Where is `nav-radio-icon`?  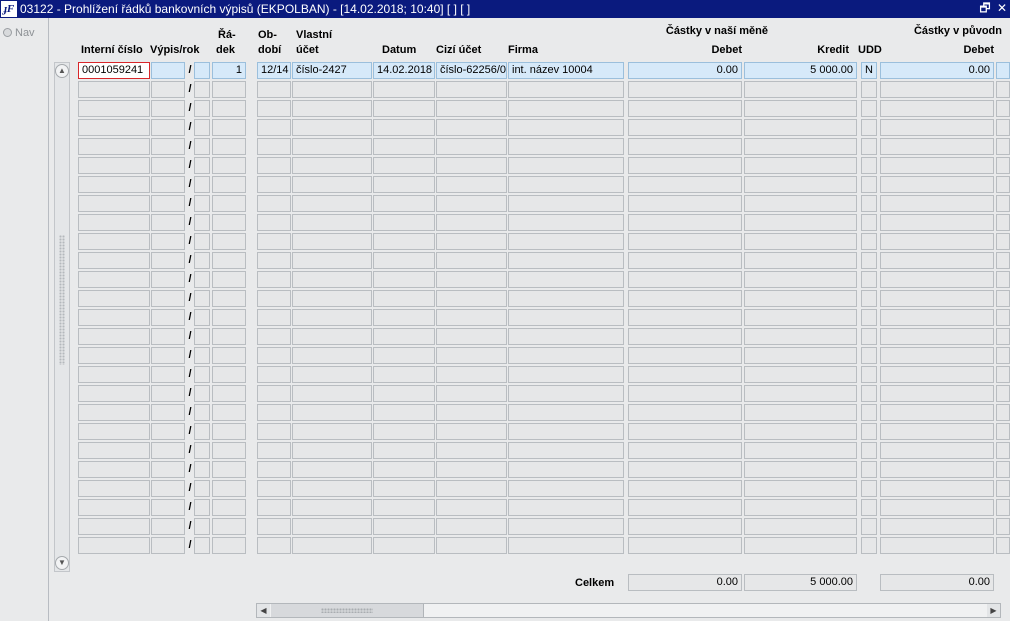 nav-radio-icon is located at coordinates (7, 32).